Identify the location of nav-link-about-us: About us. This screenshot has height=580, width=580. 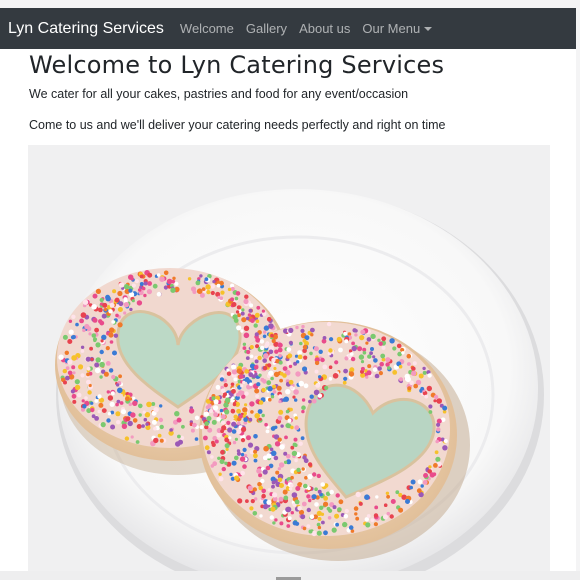
(324, 28).